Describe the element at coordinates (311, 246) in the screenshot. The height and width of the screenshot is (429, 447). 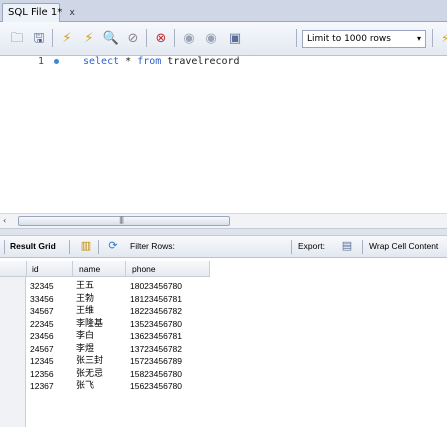
I see `export-label: Export:` at that location.